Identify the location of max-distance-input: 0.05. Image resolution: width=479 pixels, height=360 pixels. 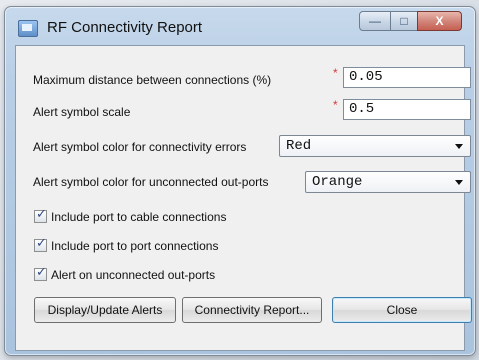
(407, 77).